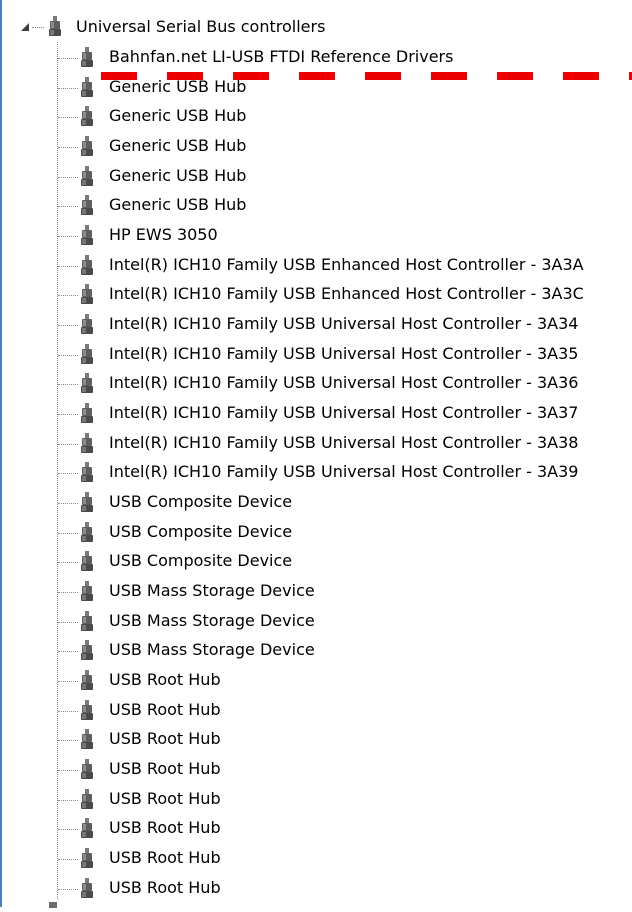 The height and width of the screenshot is (912, 632). What do you see at coordinates (201, 26) in the screenshot?
I see `category-label: Universal Serial Bus controllers` at bounding box center [201, 26].